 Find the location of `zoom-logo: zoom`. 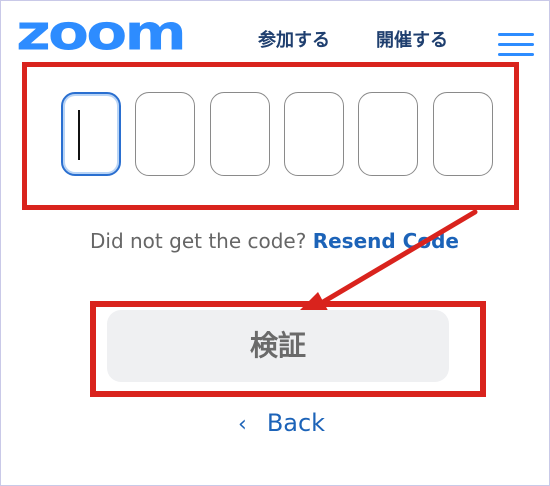

zoom-logo: zoom is located at coordinates (101, 33).